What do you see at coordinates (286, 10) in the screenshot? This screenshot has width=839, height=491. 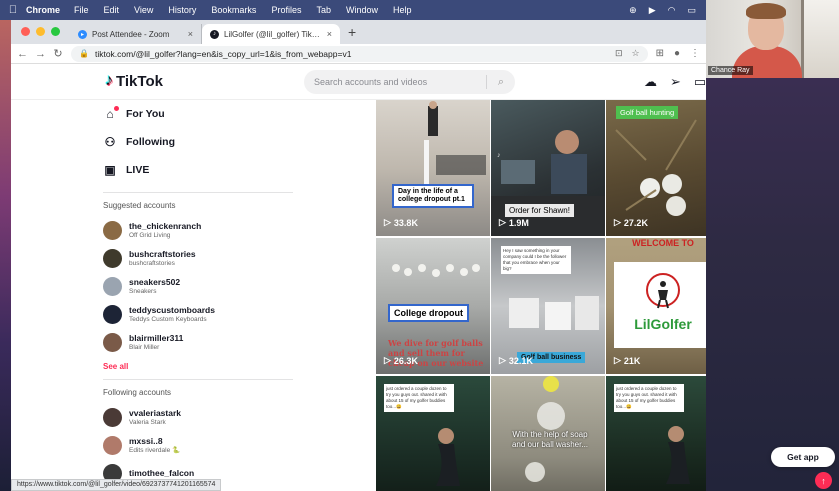 I see `menu-profiles: Profiles` at bounding box center [286, 10].